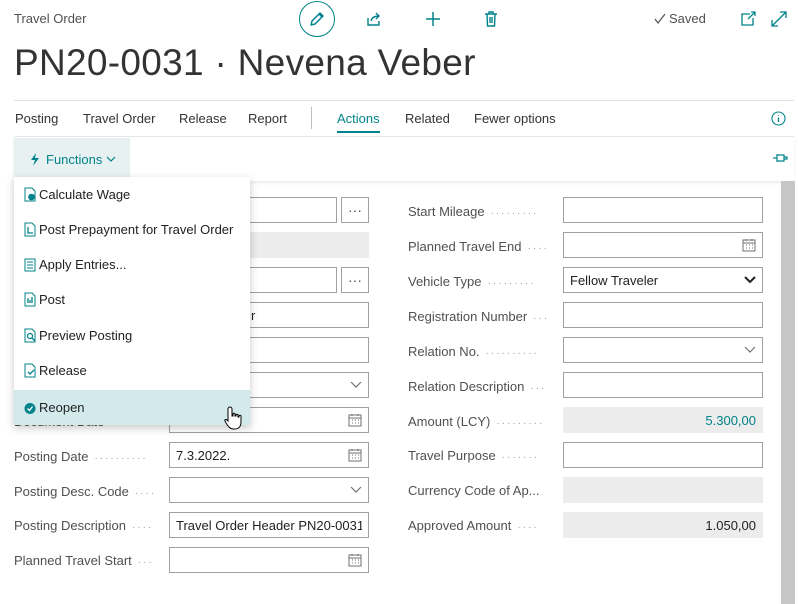 This screenshot has height=604, width=798. Describe the element at coordinates (29, 229) in the screenshot. I see `post-prepayment-icon` at that location.